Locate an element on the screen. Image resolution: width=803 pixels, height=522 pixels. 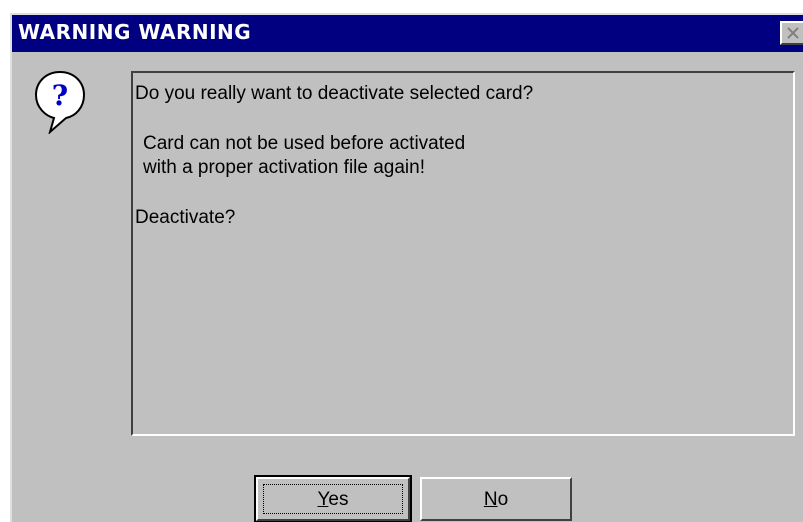
no-mnemonic: N is located at coordinates (490, 499).